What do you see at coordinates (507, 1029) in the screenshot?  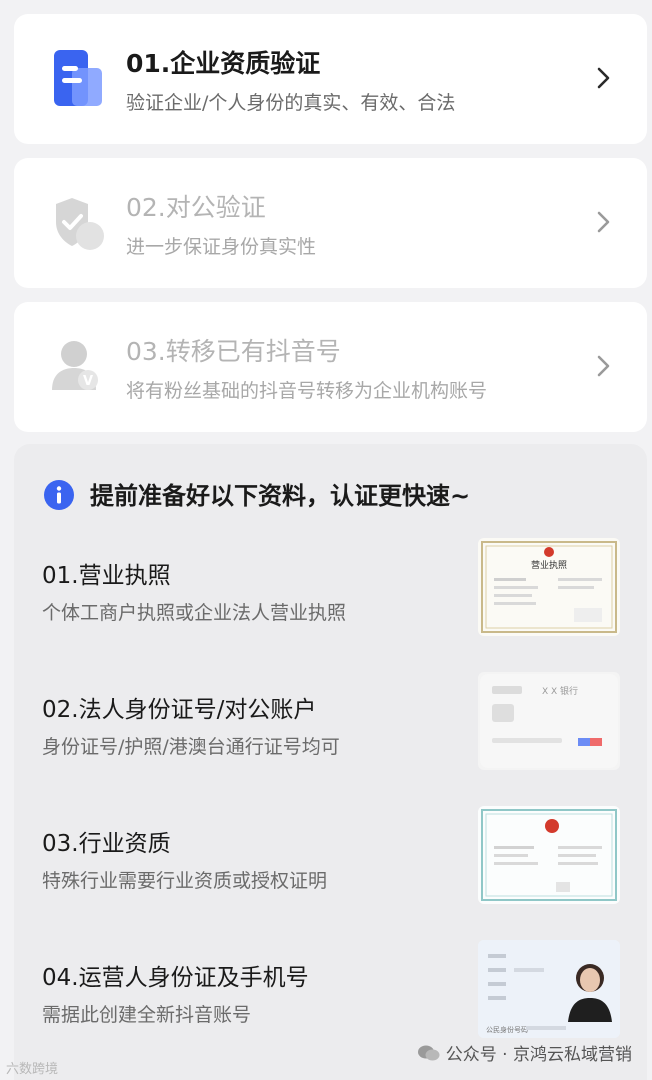 I see `thumbnail-text: 公民身份号码` at bounding box center [507, 1029].